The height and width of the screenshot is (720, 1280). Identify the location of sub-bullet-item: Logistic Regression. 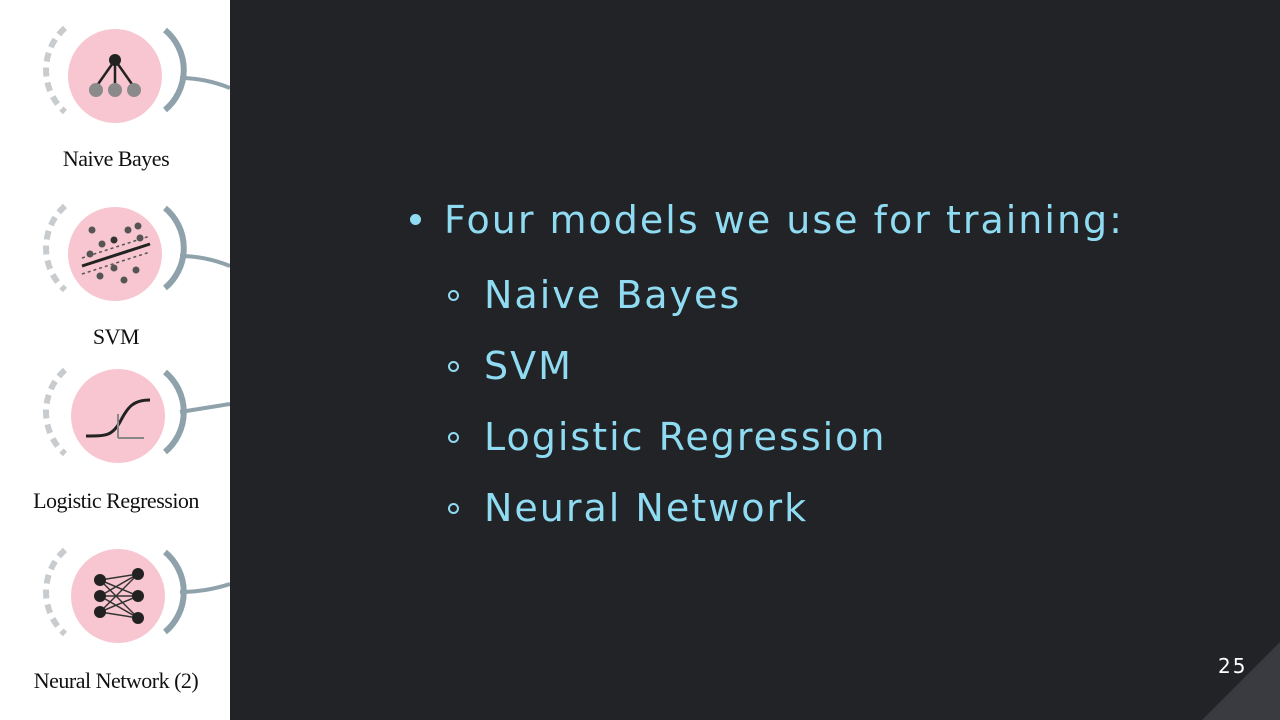
(766, 437).